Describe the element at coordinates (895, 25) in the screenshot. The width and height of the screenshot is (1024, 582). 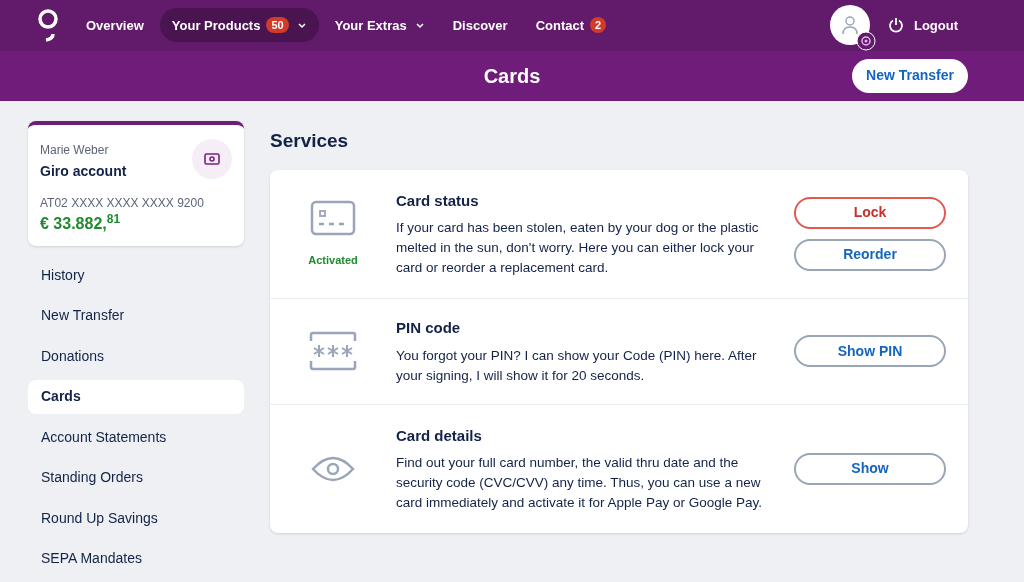
I see `power-icon` at that location.